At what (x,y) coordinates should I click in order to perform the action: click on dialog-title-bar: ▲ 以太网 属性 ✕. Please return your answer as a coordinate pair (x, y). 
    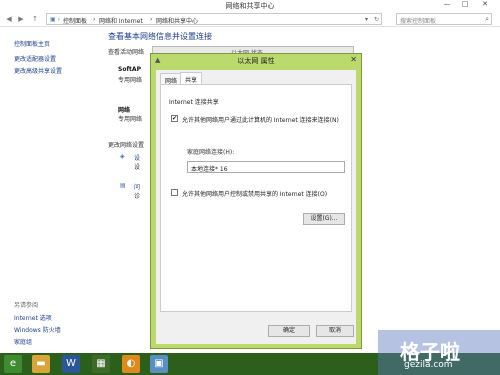
    Looking at the image, I should click on (256, 60).